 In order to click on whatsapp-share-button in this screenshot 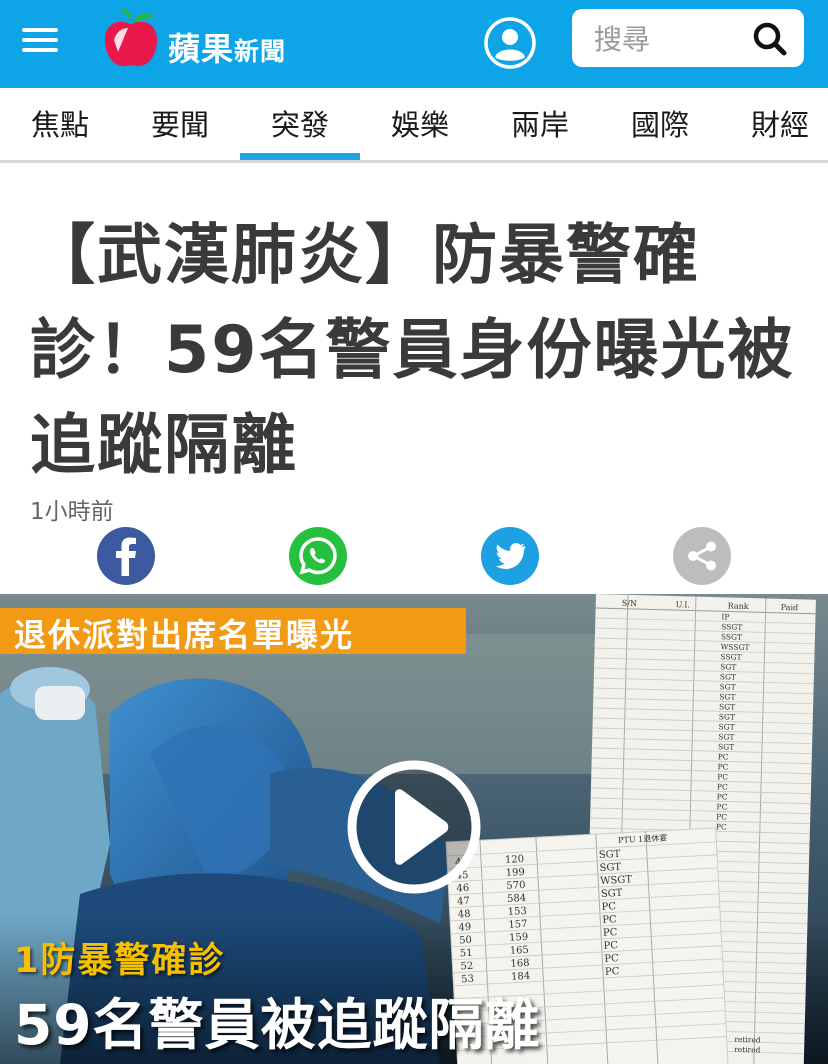, I will do `click(318, 556)`.